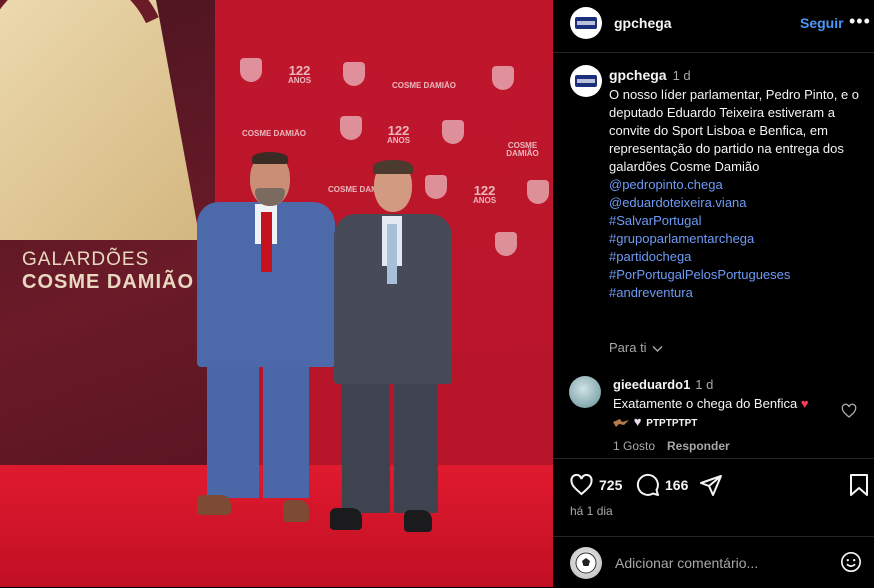  I want to click on soccer-ball-icon, so click(586, 563).